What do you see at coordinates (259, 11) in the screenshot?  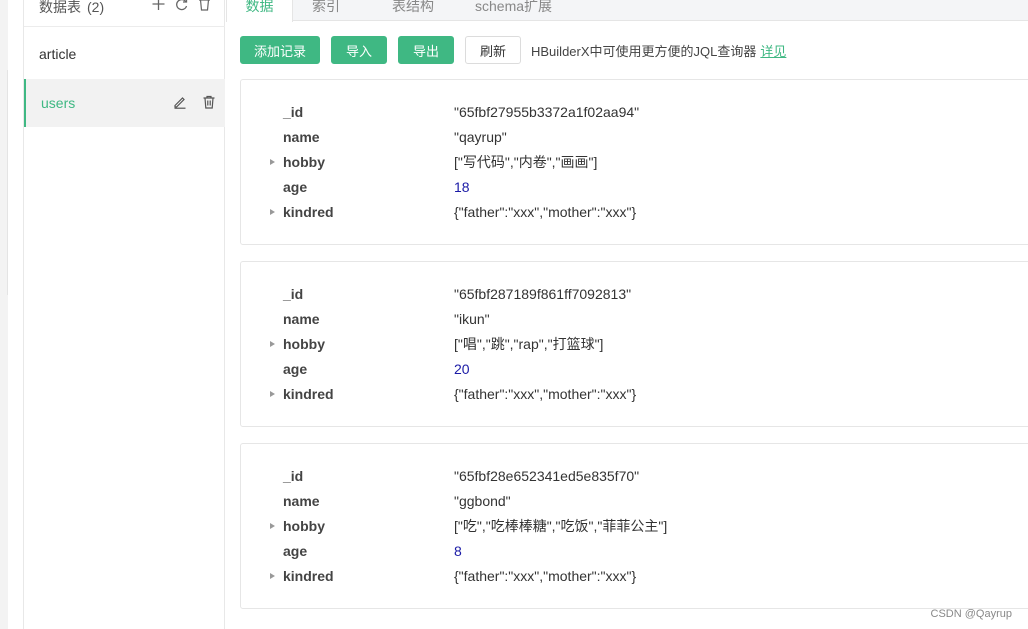 I see `tab-data: 数据` at bounding box center [259, 11].